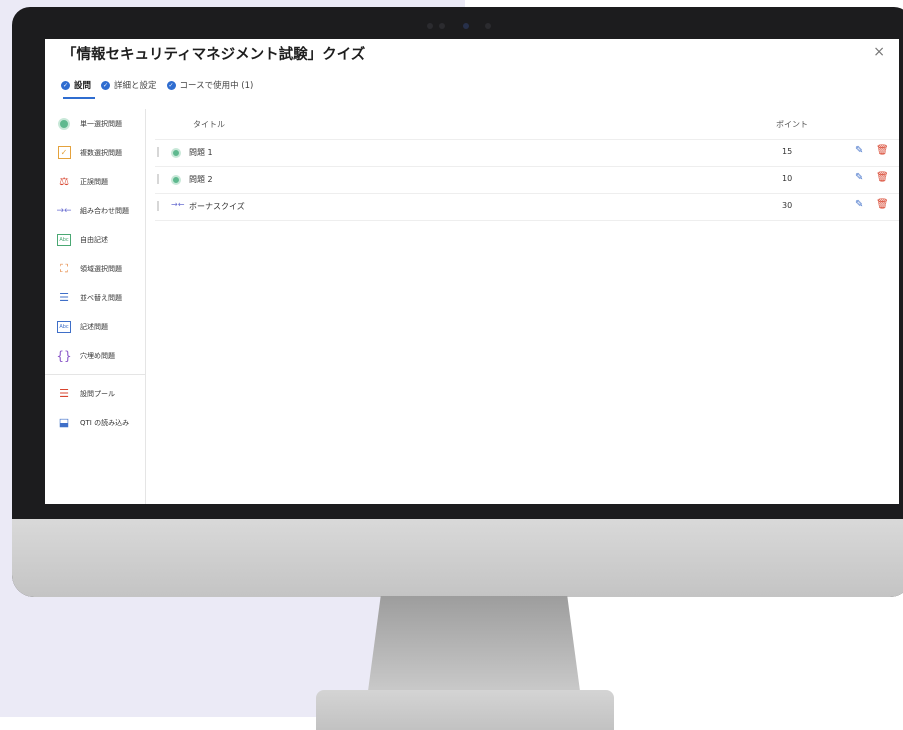  Describe the element at coordinates (64, 393) in the screenshot. I see `list-pool-icon: ☰` at that location.